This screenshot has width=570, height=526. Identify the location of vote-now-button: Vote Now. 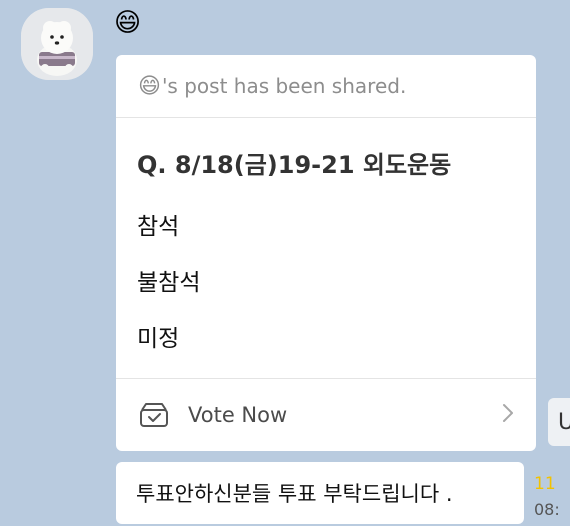
(326, 414).